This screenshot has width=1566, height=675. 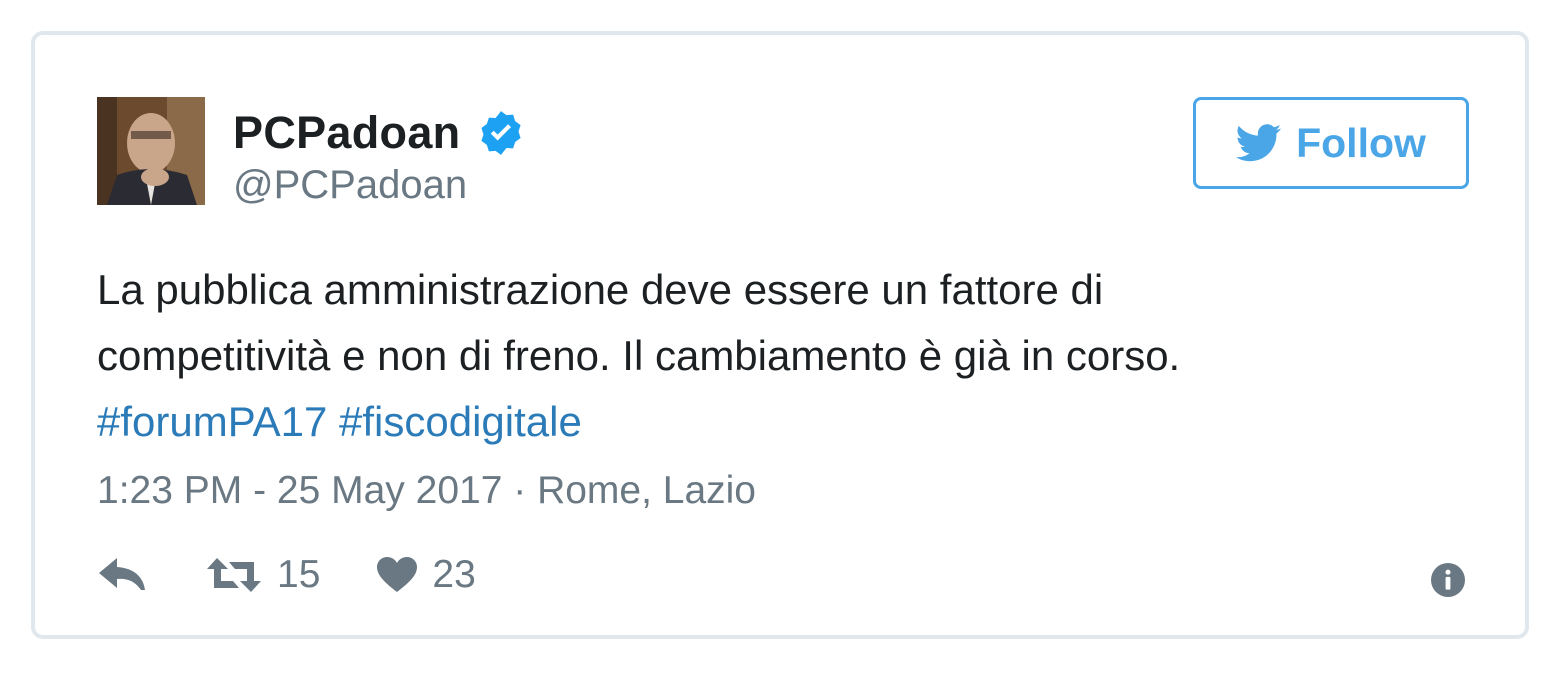 I want to click on avatar, so click(x=151, y=151).